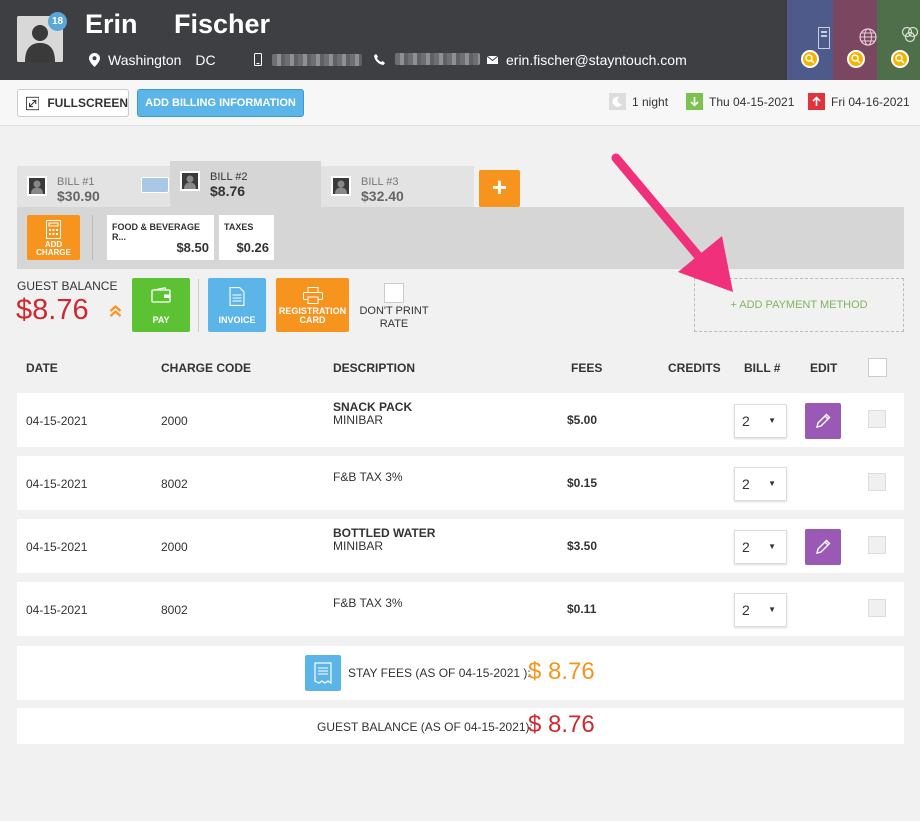  I want to click on bill-tab-label: BILL #1, so click(76, 182).